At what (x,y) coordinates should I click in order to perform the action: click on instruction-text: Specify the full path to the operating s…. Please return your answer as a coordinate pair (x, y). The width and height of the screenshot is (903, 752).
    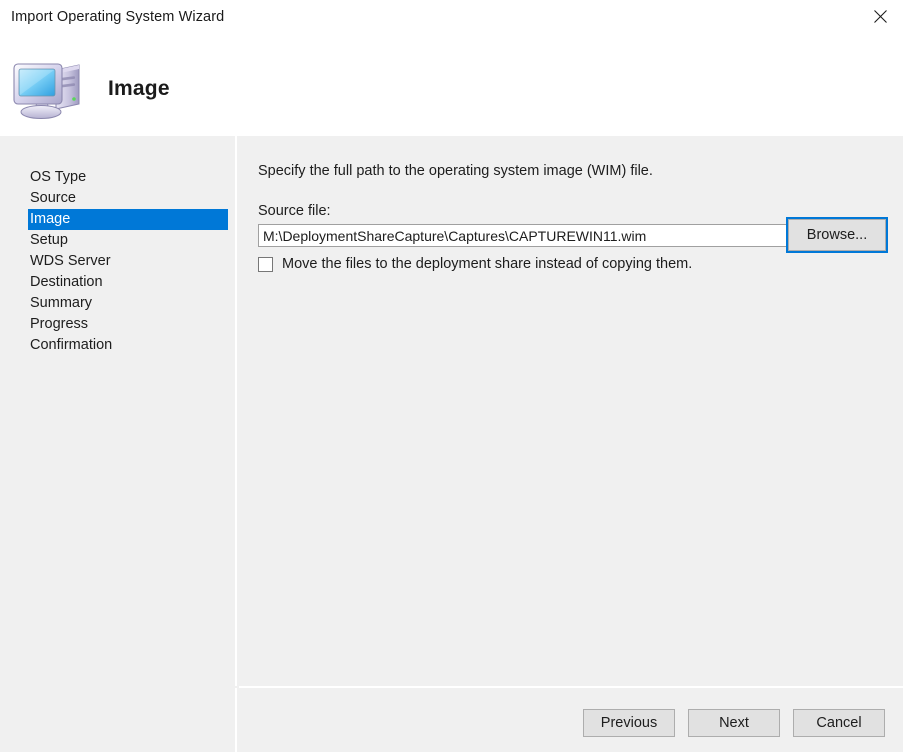
    Looking at the image, I should click on (455, 171).